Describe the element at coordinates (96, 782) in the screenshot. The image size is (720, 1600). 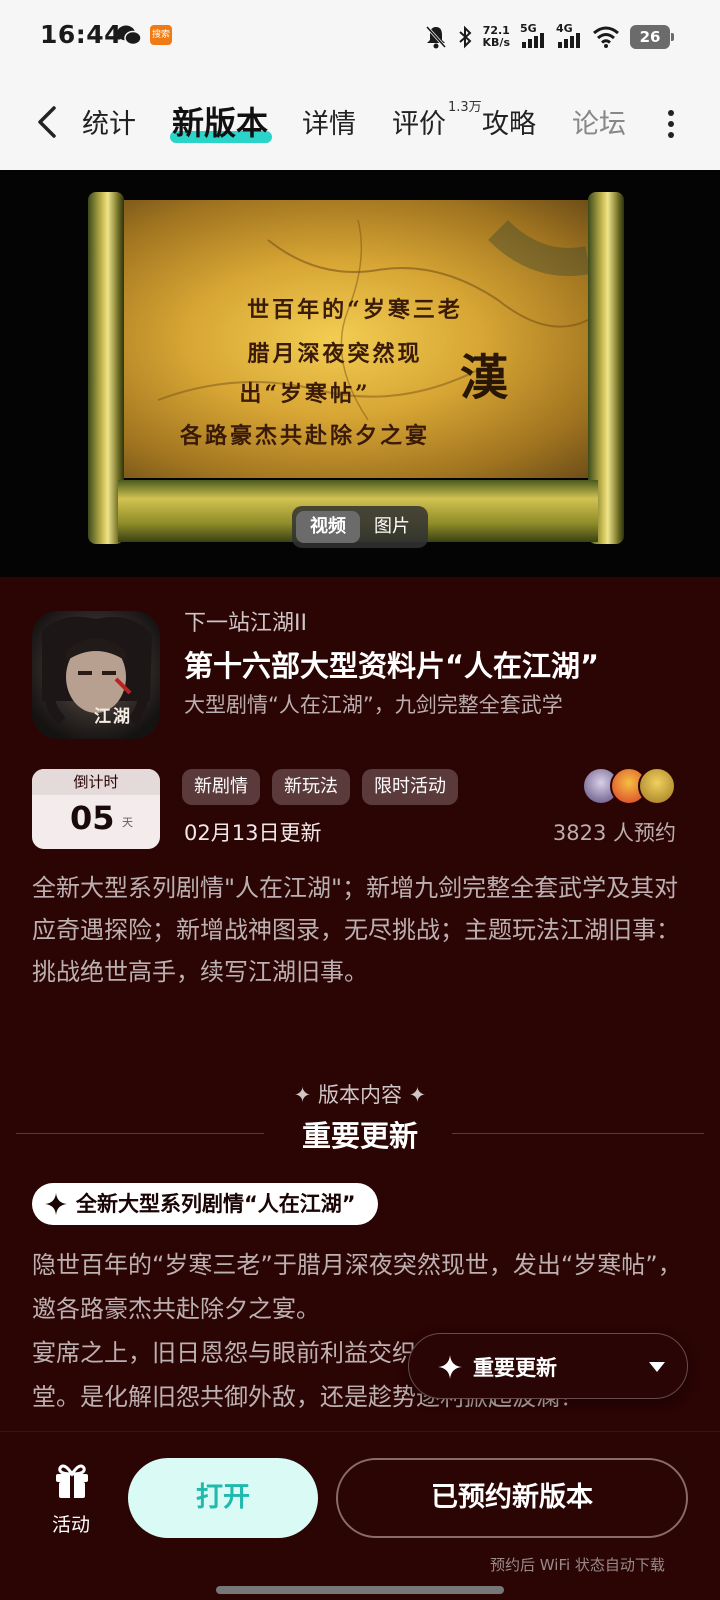
I see `countdown-label: 倒计时` at that location.